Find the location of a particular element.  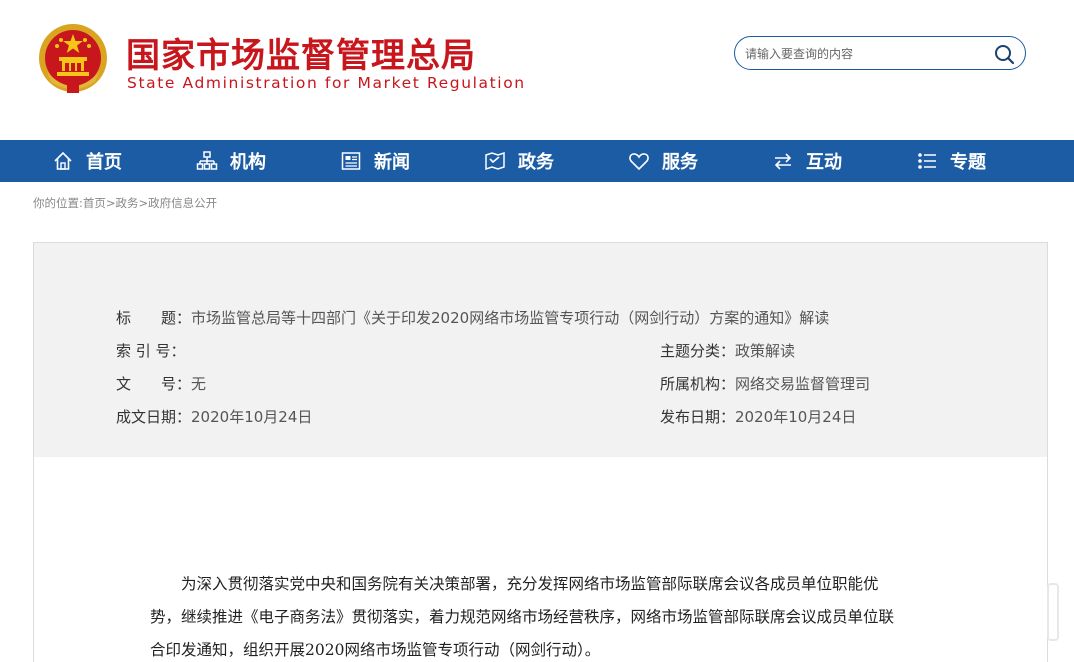

breadcrumb-prefix: 你的位置: is located at coordinates (58, 203).